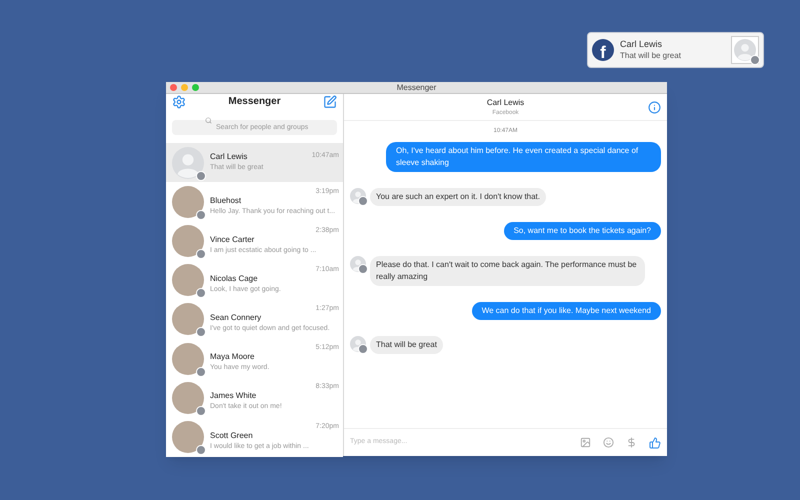 The width and height of the screenshot is (800, 500). Describe the element at coordinates (507, 271) in the screenshot. I see `received-message: Please do that. I can't wait to come back again. The performance must be really amazing` at that location.